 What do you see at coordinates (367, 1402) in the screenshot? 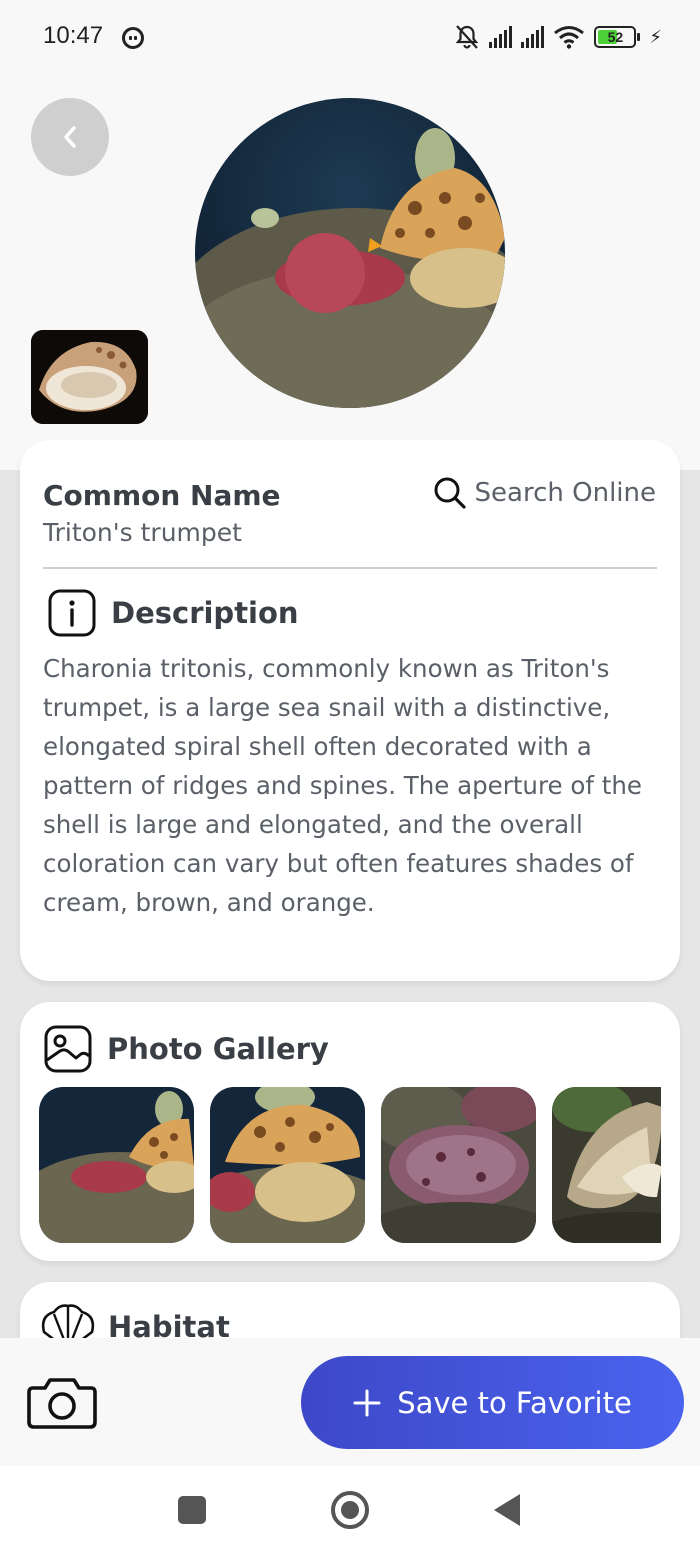
I see `plus-icon` at bounding box center [367, 1402].